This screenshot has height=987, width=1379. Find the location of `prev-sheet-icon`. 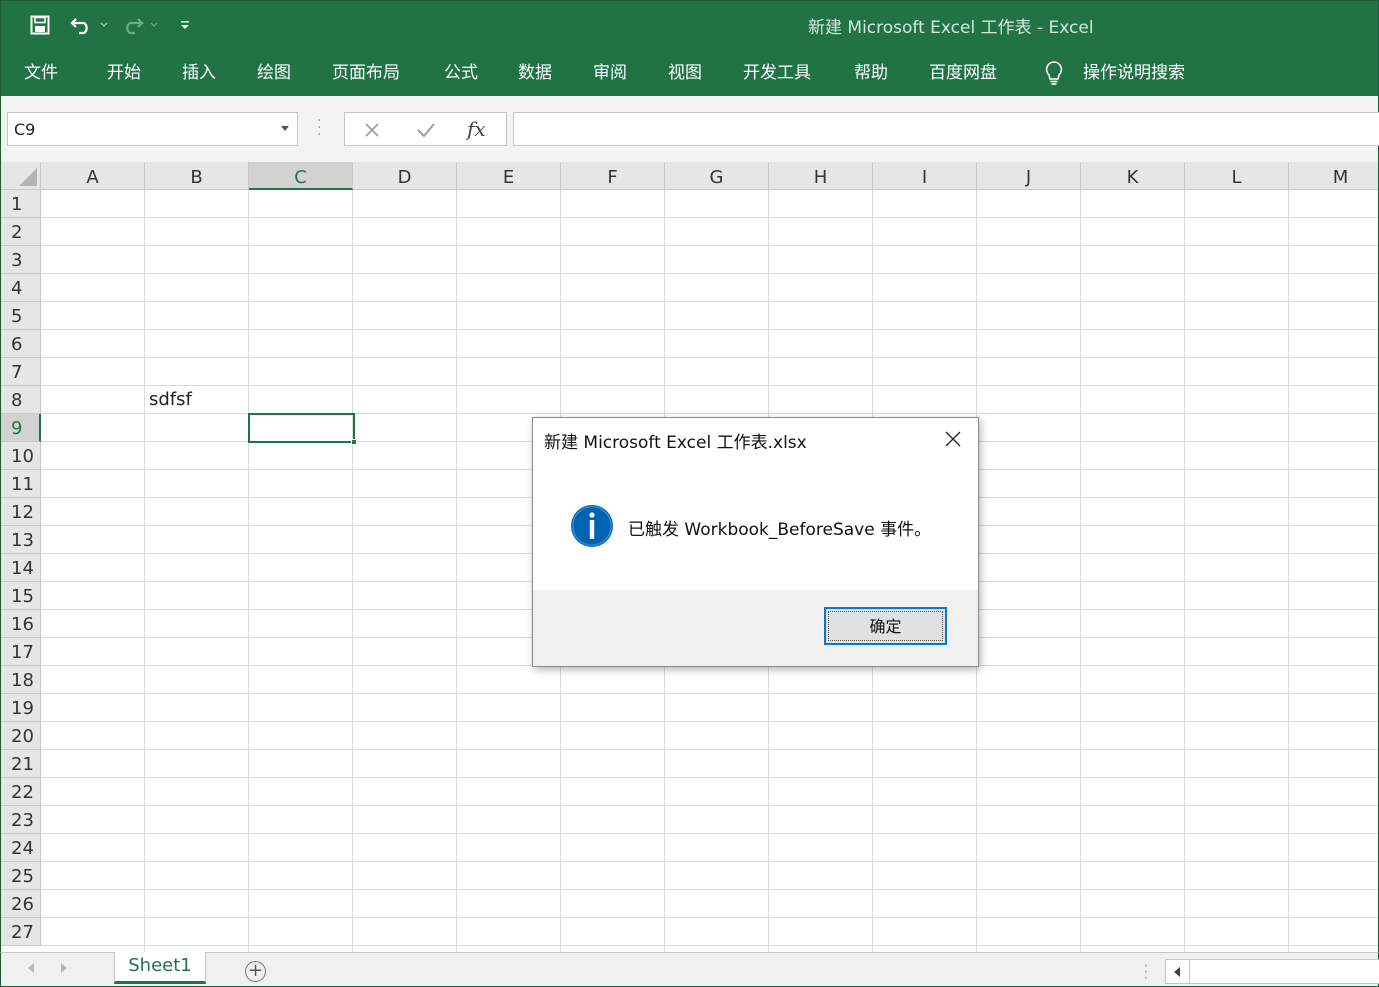

prev-sheet-icon is located at coordinates (31, 968).